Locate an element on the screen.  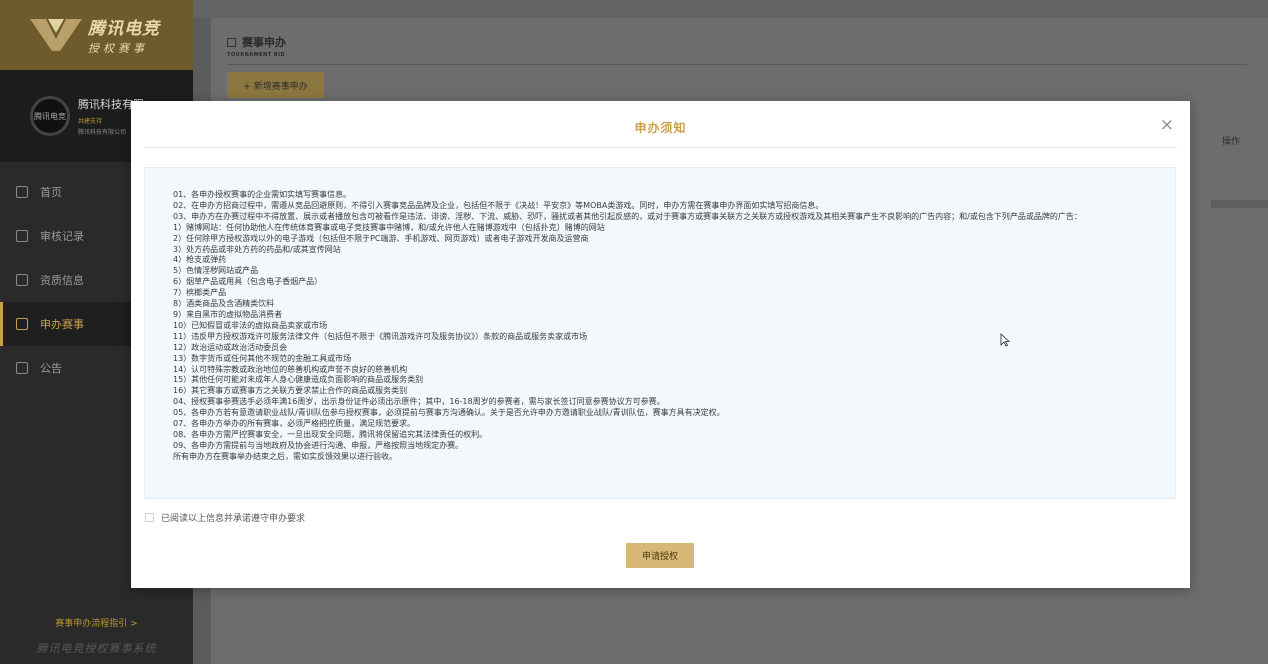
close-icon: × is located at coordinates (1167, 125).